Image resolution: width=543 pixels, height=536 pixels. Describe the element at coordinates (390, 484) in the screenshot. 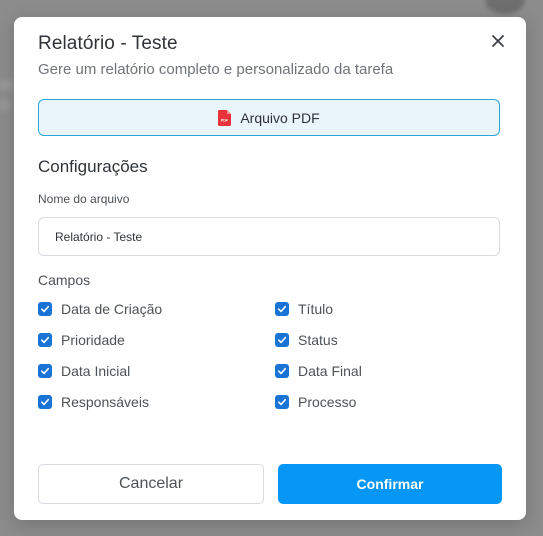

I see `confirm-button: Confirmar` at that location.